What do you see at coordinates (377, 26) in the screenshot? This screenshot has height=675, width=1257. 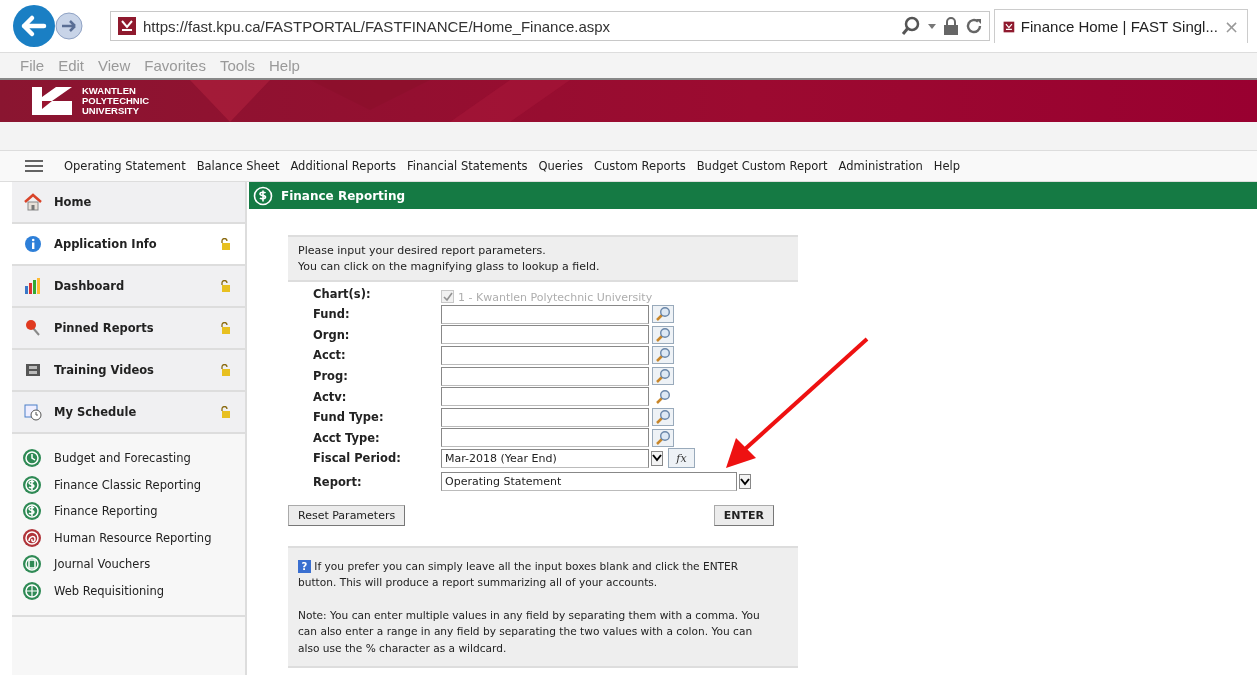 I see `url-text: https://fast.kpu.ca/FASTPORTAL/FASTFINANCE/Home_Finance.aspx` at bounding box center [377, 26].